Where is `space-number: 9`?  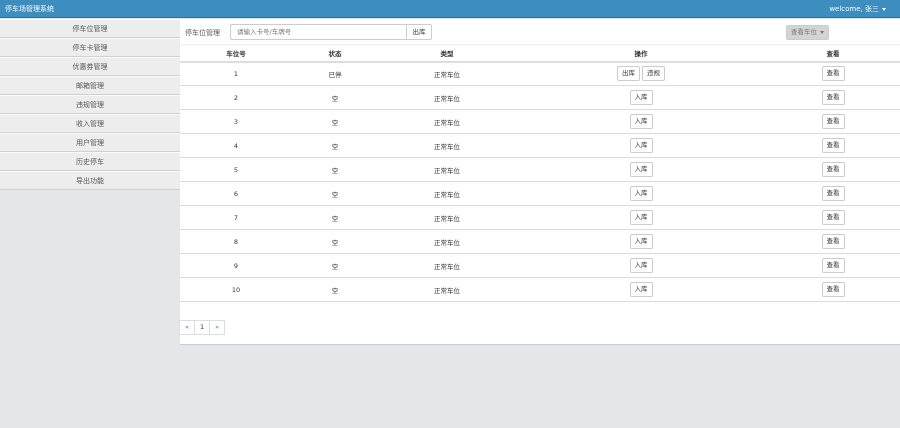
space-number: 9 is located at coordinates (236, 265).